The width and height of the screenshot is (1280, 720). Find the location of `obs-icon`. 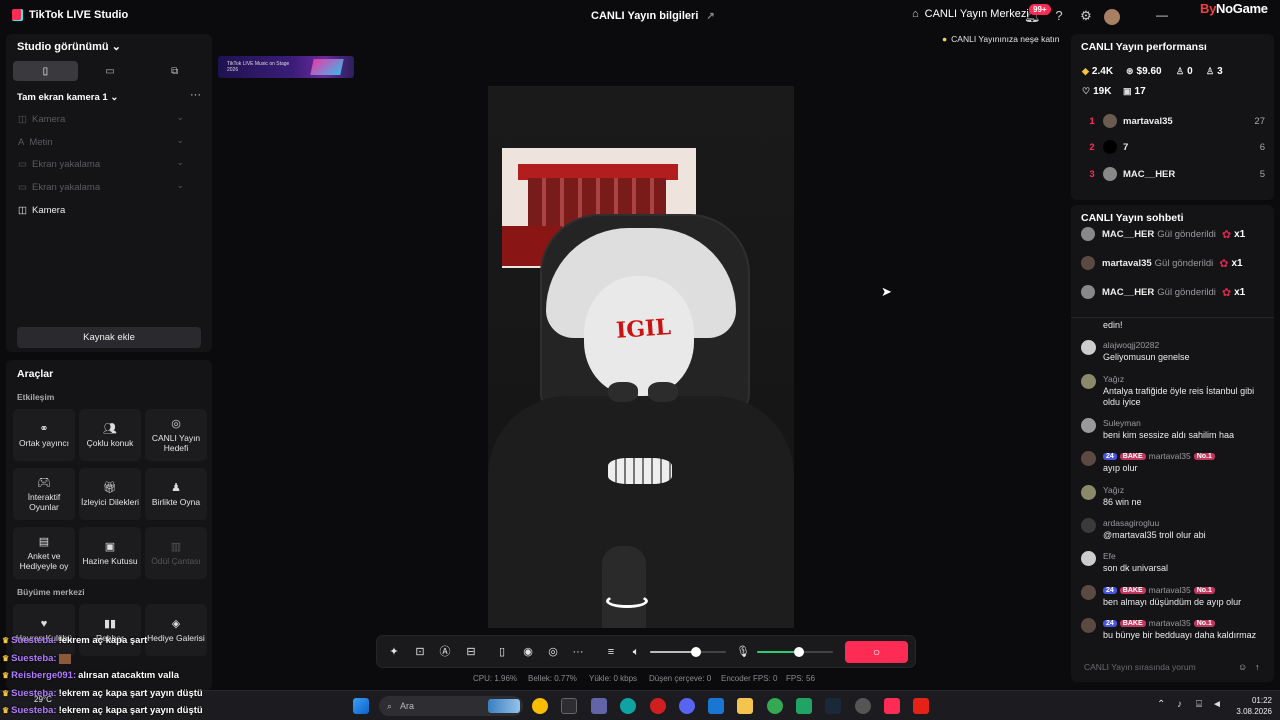

obs-icon is located at coordinates (863, 706).